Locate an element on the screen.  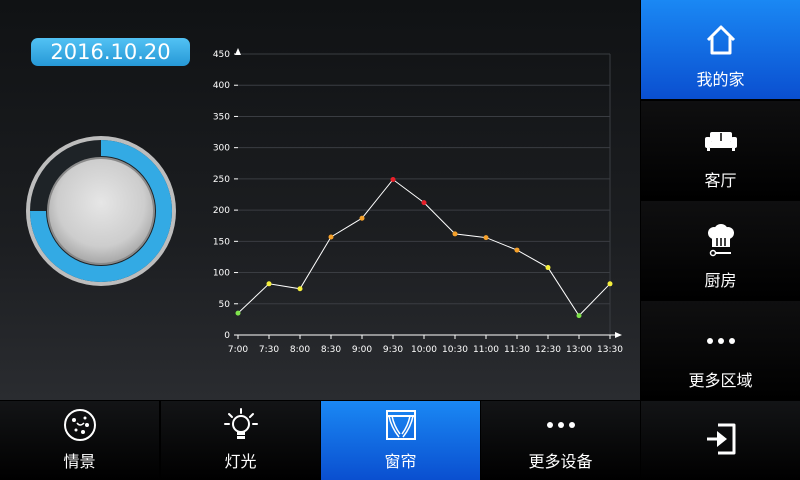
x-tick-label: 7:30 is located at coordinates (269, 350).